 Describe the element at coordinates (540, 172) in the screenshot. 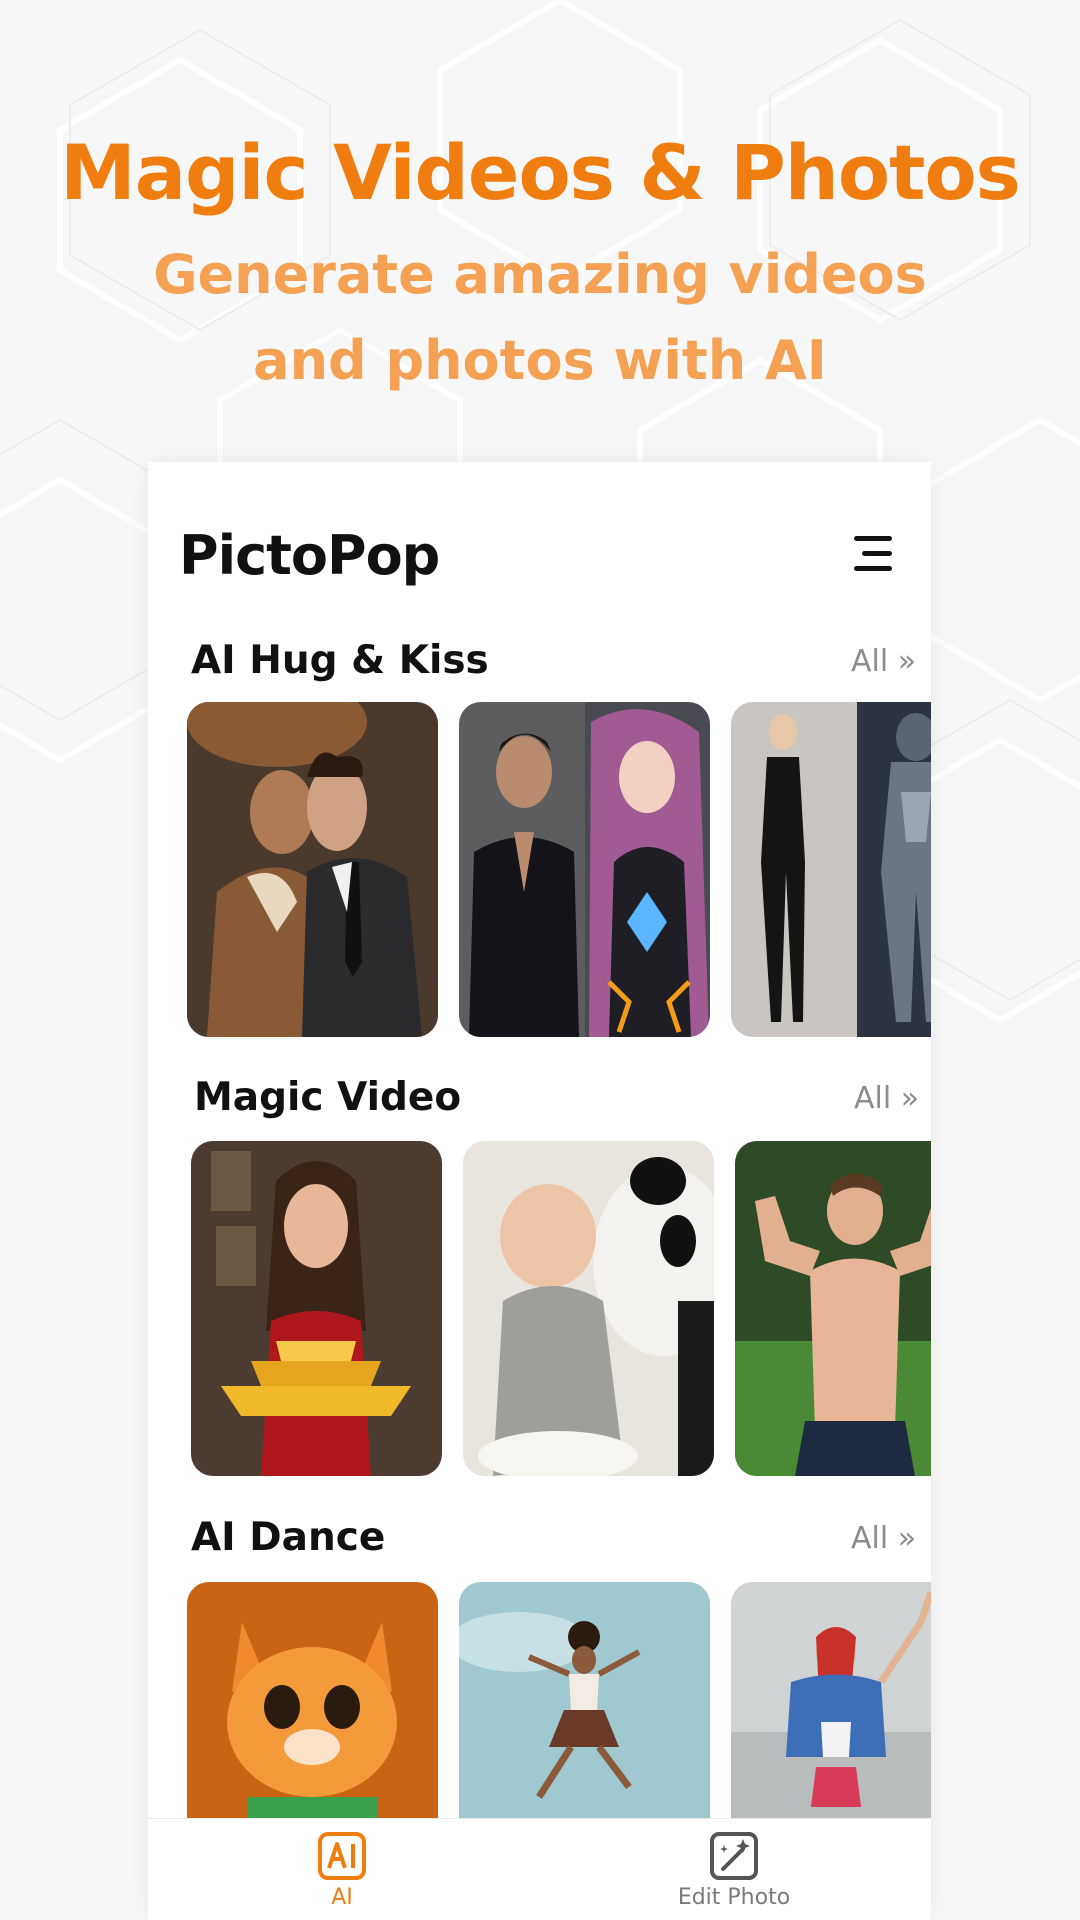

I see `promo-headline: Magic Videos & Photos` at that location.